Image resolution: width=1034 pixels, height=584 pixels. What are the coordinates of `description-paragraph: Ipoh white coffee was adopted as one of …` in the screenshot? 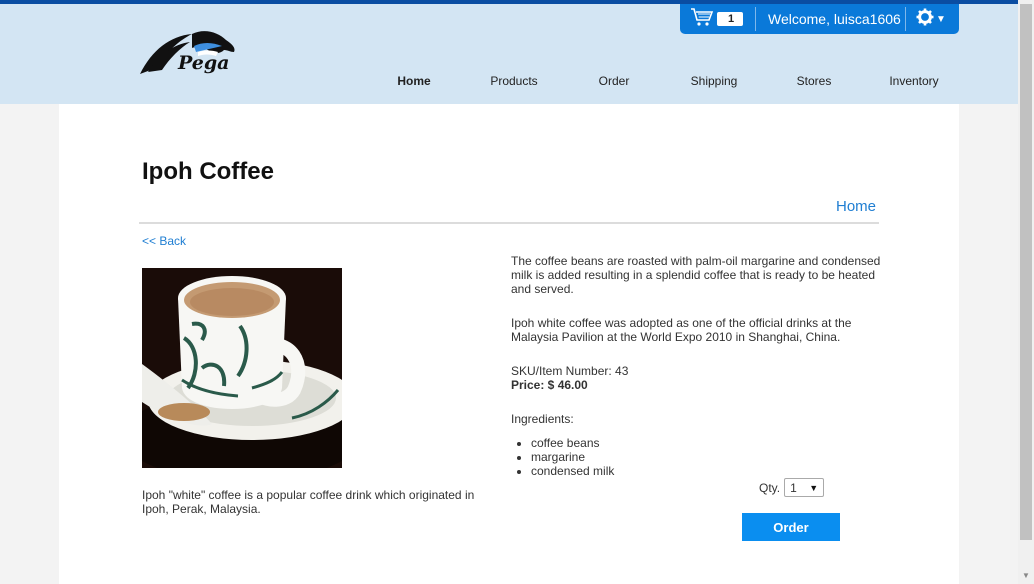 It's located at (681, 330).